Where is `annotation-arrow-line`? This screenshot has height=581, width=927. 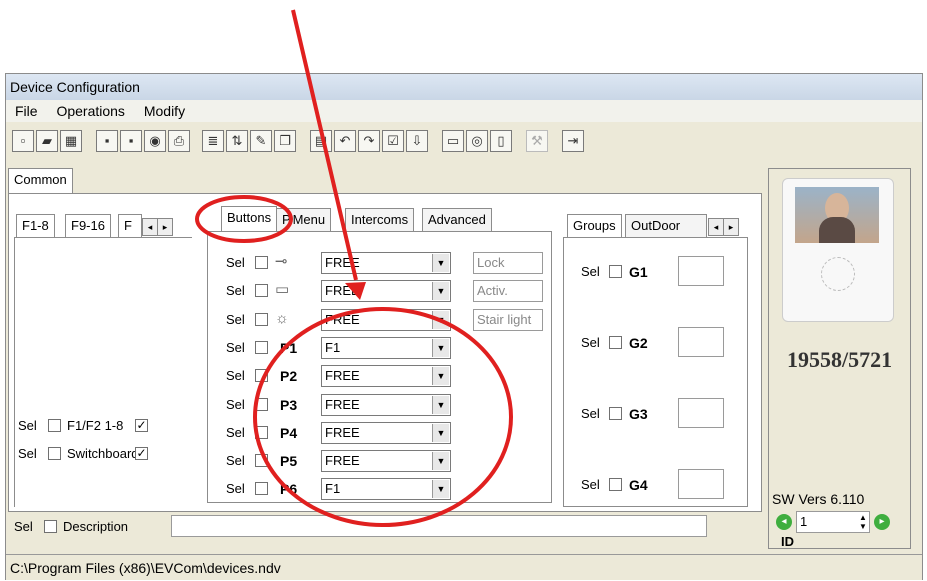
annotation-arrow-line is located at coordinates (324, 145).